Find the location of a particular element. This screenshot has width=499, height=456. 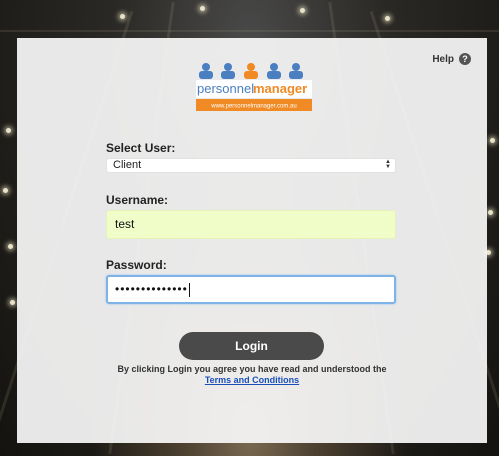

people-icon is located at coordinates (251, 71).